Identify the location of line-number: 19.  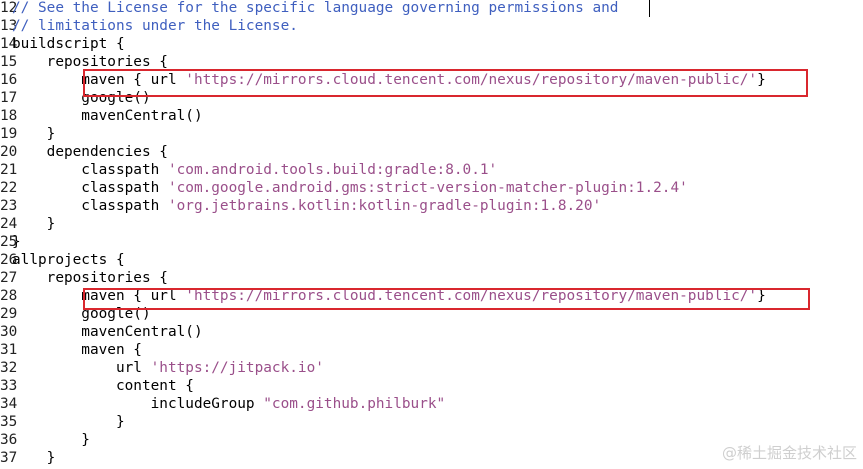
(9, 134).